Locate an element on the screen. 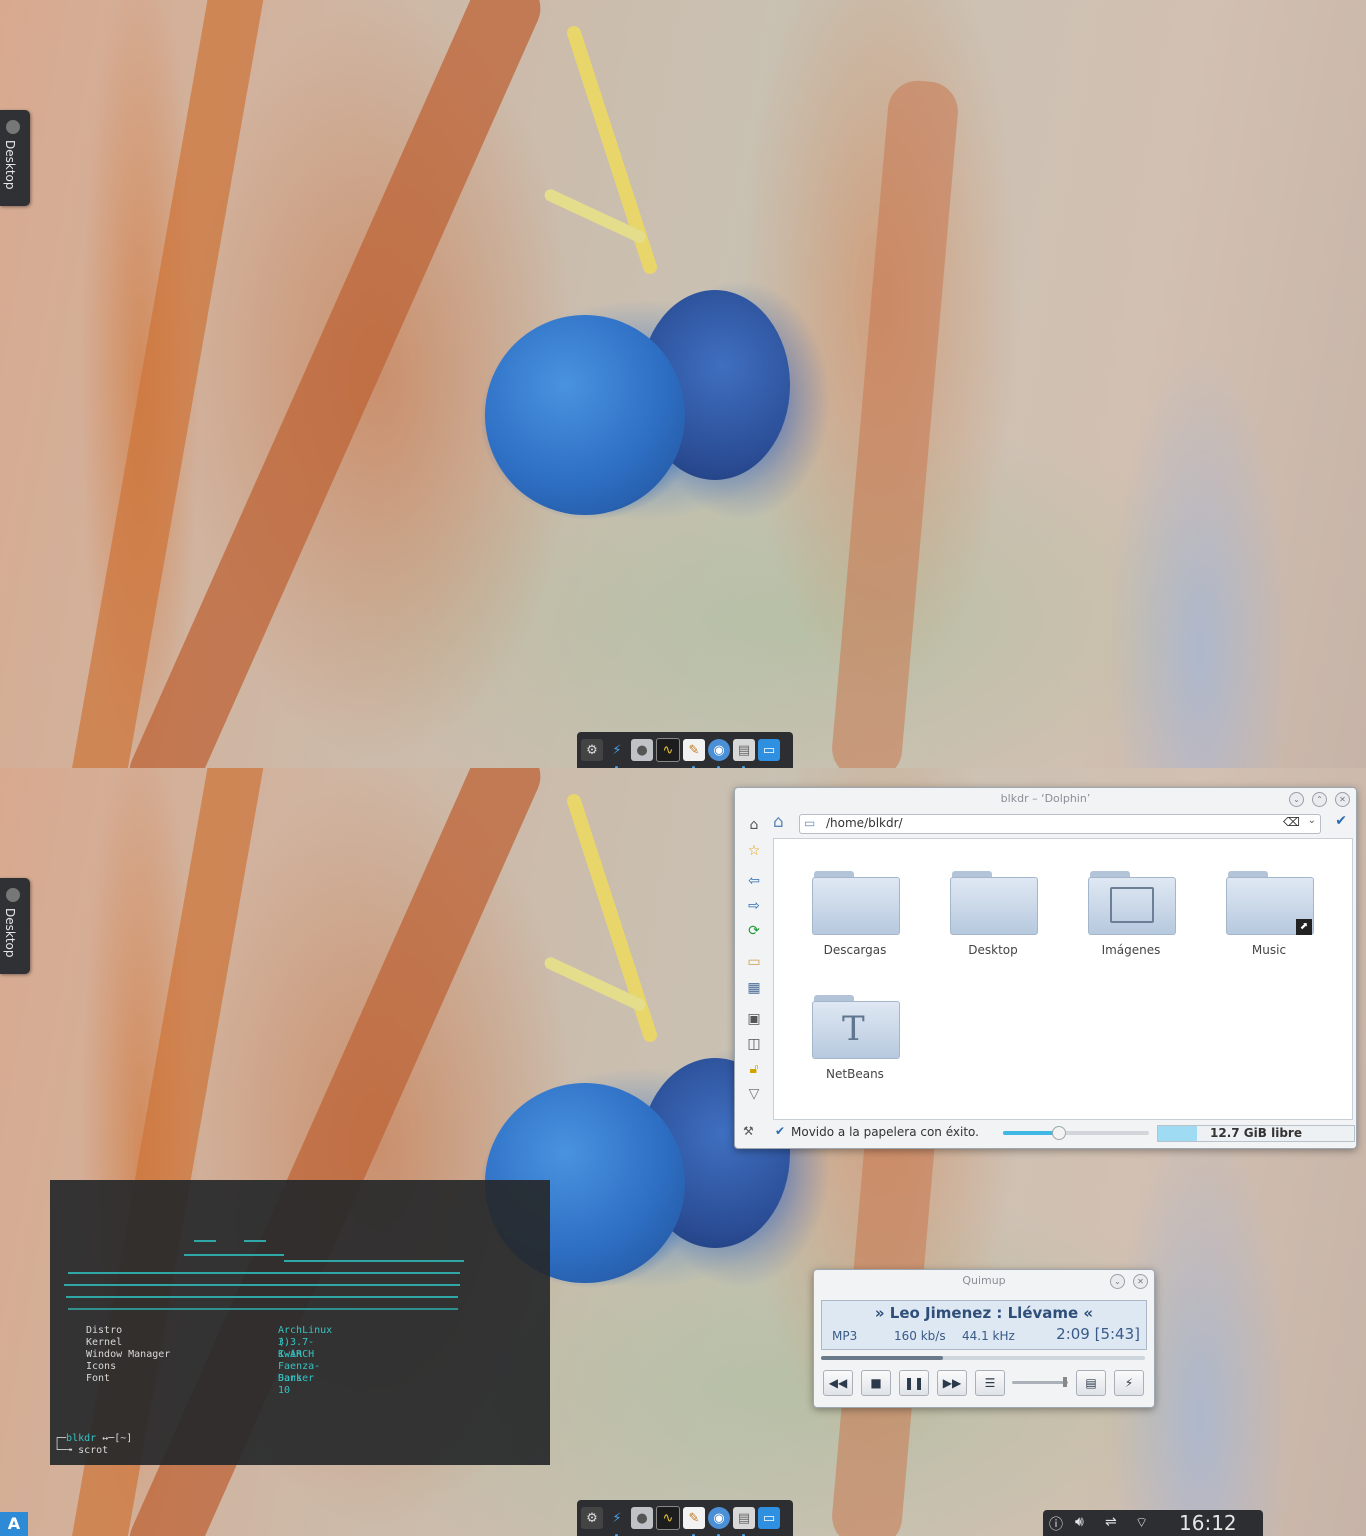  track-format: MP3 is located at coordinates (845, 1336).